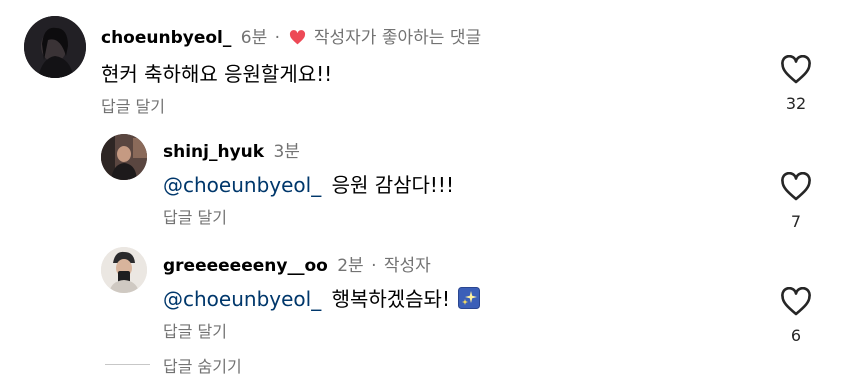 This screenshot has width=850, height=391. I want to click on timestamp: 6분, so click(254, 38).